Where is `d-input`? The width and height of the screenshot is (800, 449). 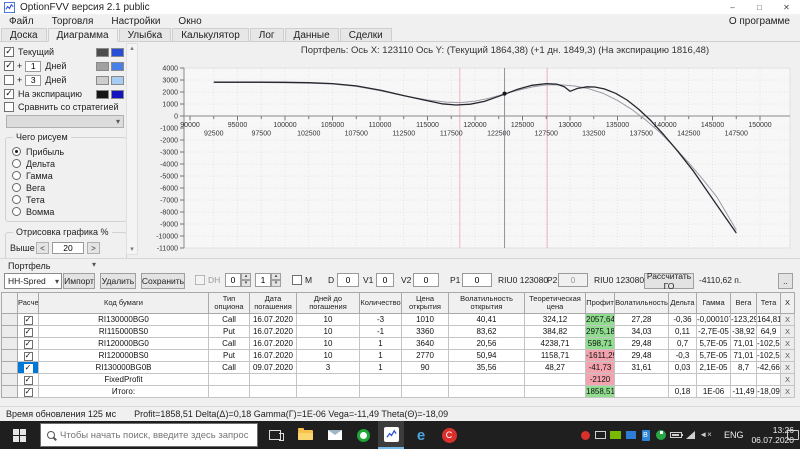 d-input is located at coordinates (348, 280).